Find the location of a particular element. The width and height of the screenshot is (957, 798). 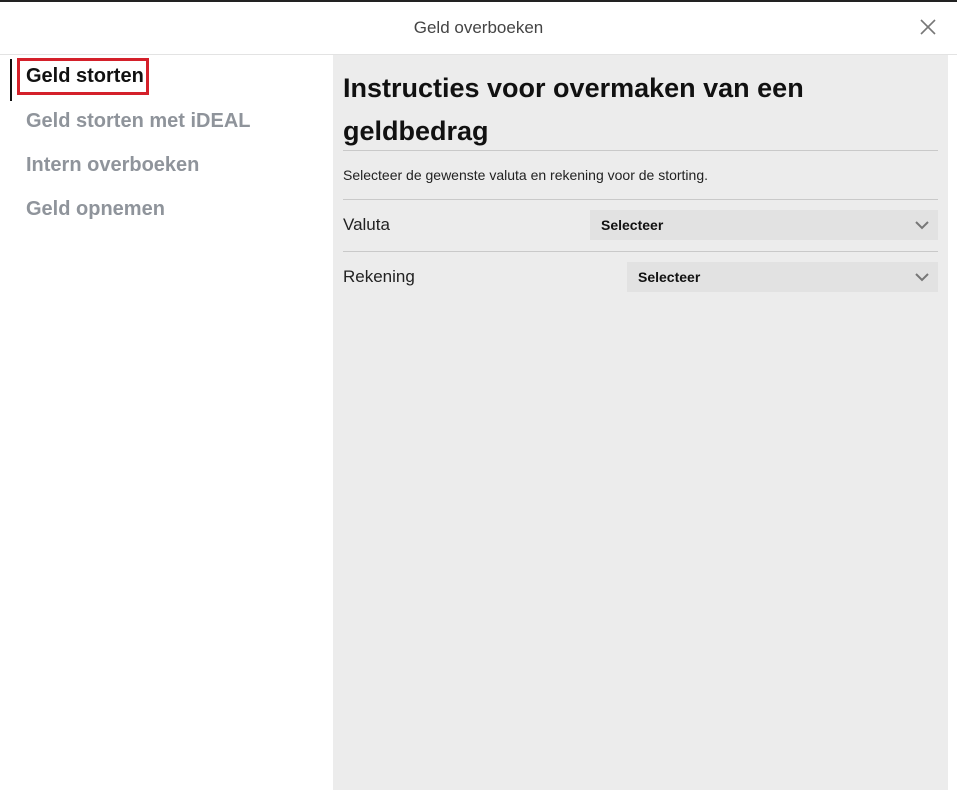

dialog-title: Geld overboeken is located at coordinates (478, 27).